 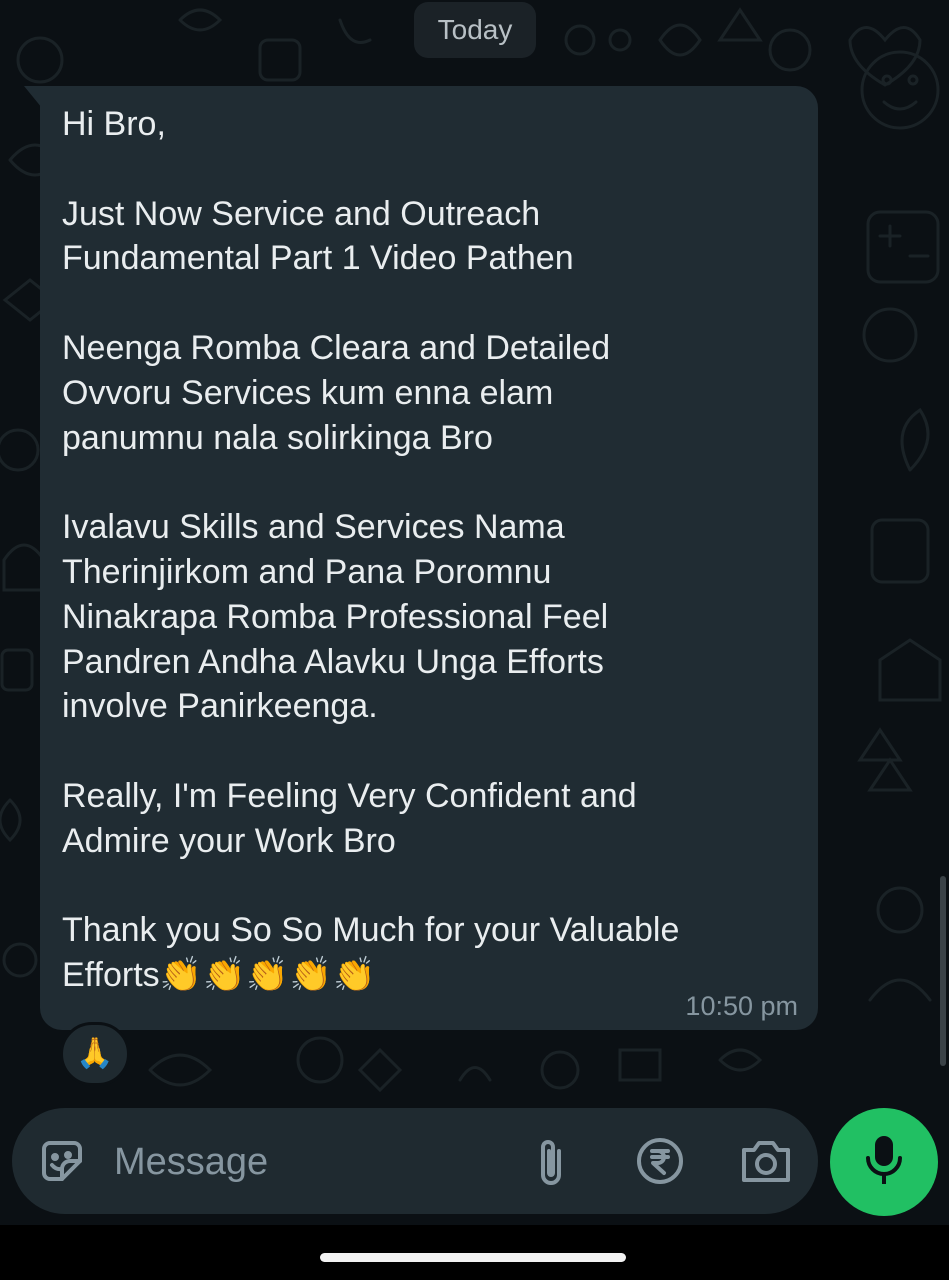 I want to click on rupee-icon, so click(x=660, y=1161).